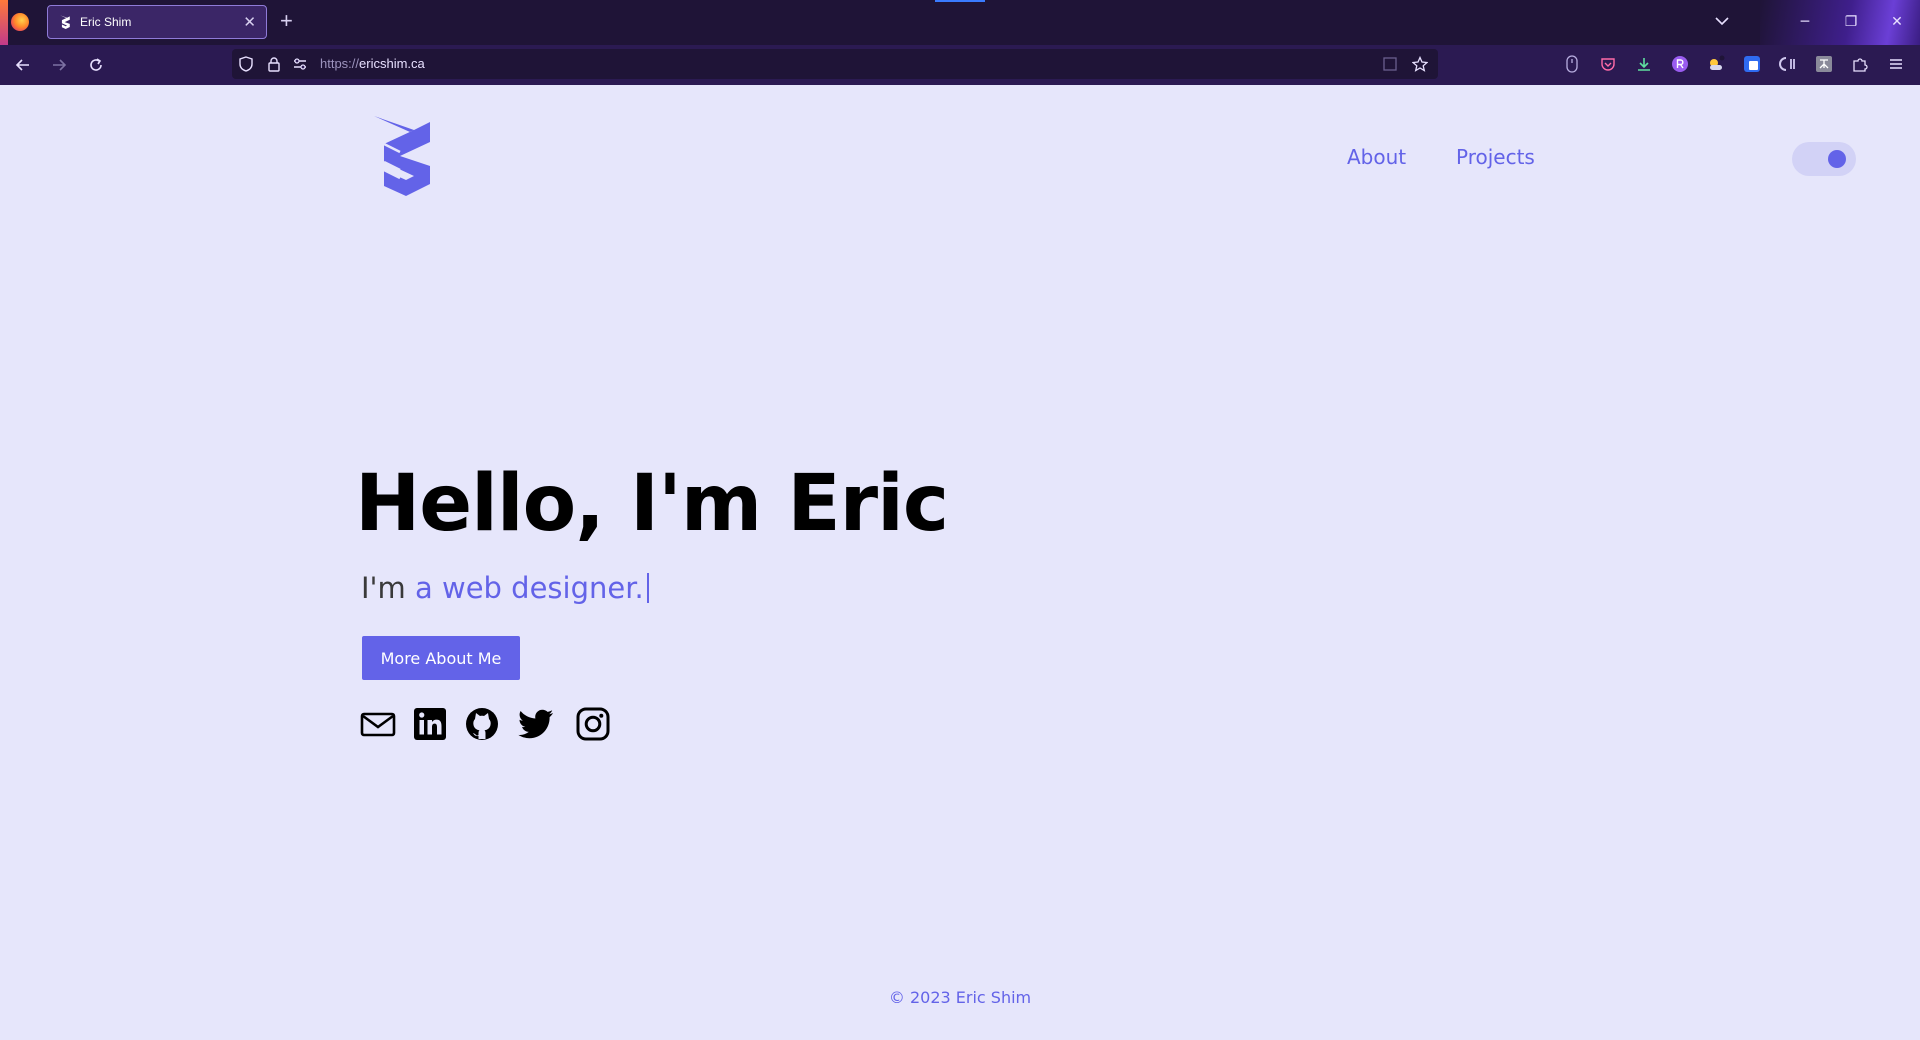 Image resolution: width=1920 pixels, height=1040 pixels. Describe the element at coordinates (1390, 64) in the screenshot. I see `reader-mode-icon` at that location.